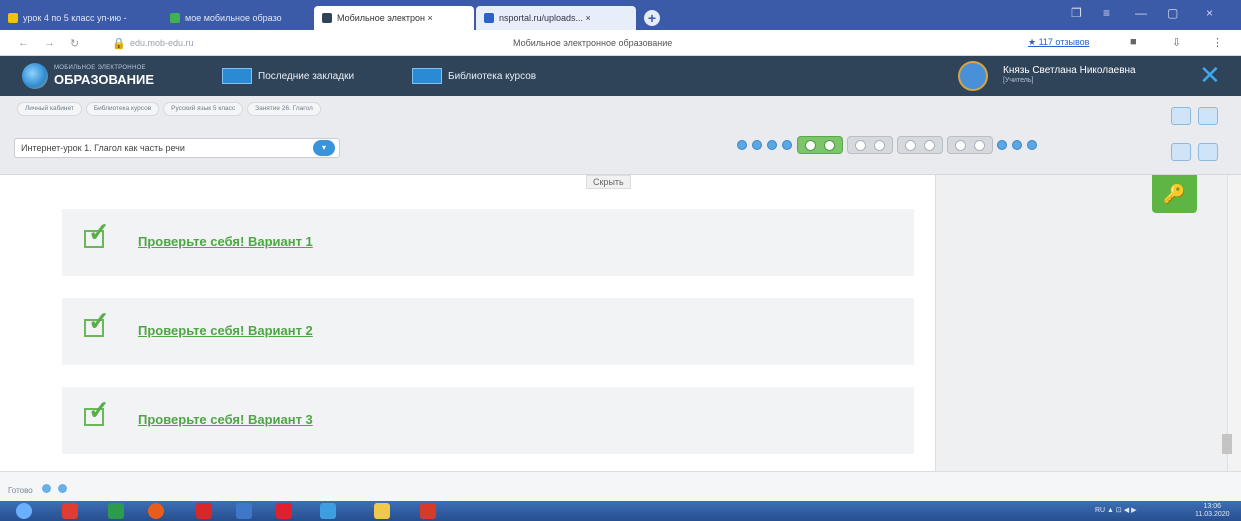 The width and height of the screenshot is (1241, 521). I want to click on bookmarks-icon, so click(237, 76).